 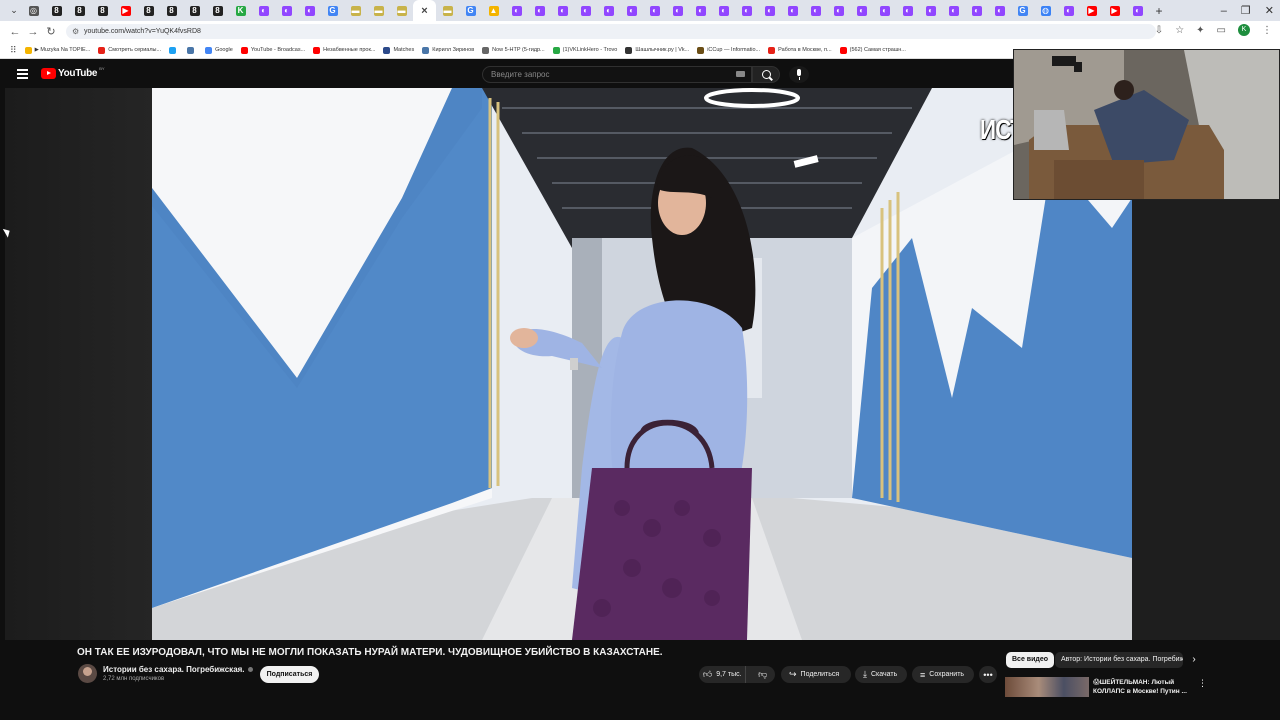 What do you see at coordinates (13, 50) in the screenshot?
I see `apps-grid-icon: ⠿` at bounding box center [13, 50].